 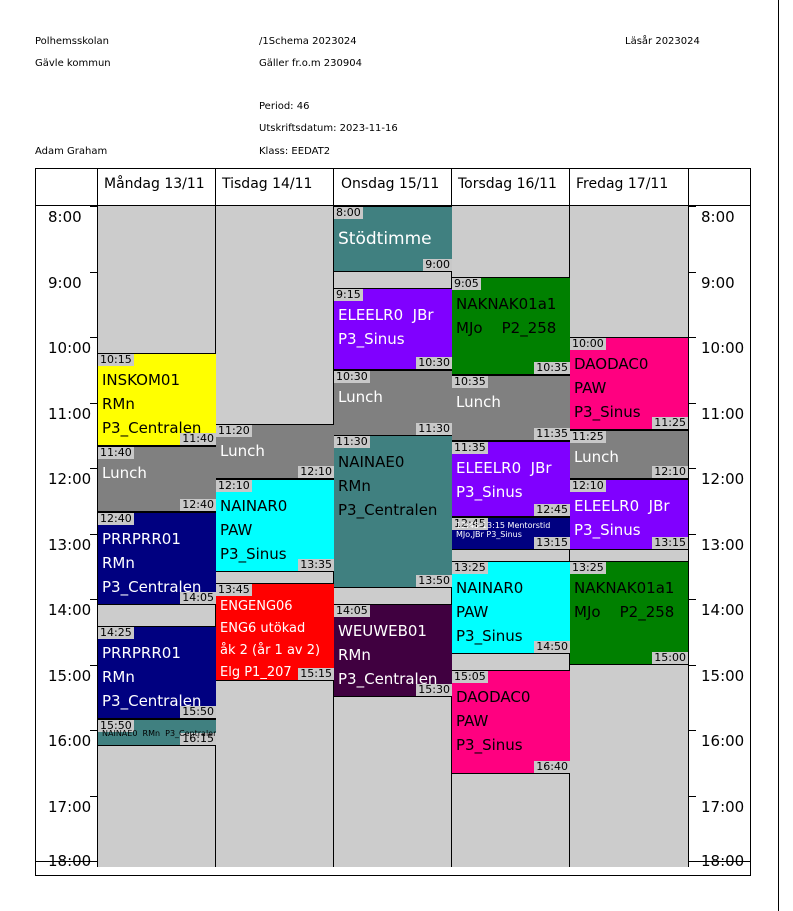 I want to click on lesson-block: 10:35 11:35 Lunch, so click(x=511, y=408).